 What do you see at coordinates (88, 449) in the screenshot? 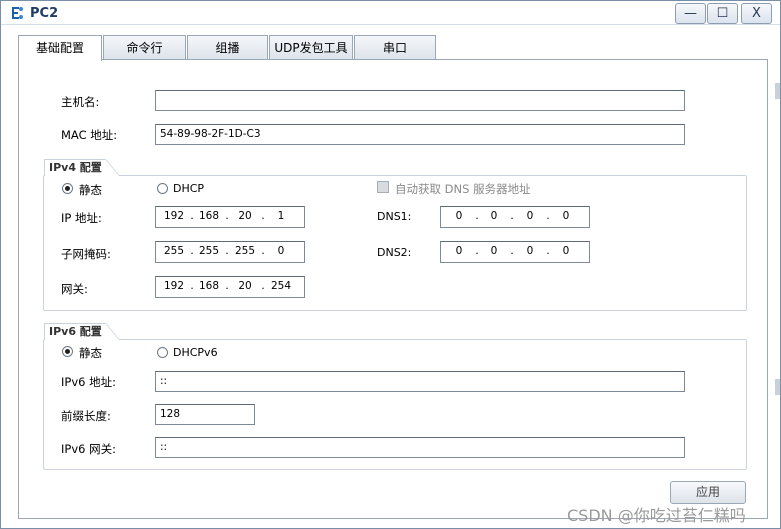
I see `ipv6-gateway-label: IPv6 网关:` at bounding box center [88, 449].